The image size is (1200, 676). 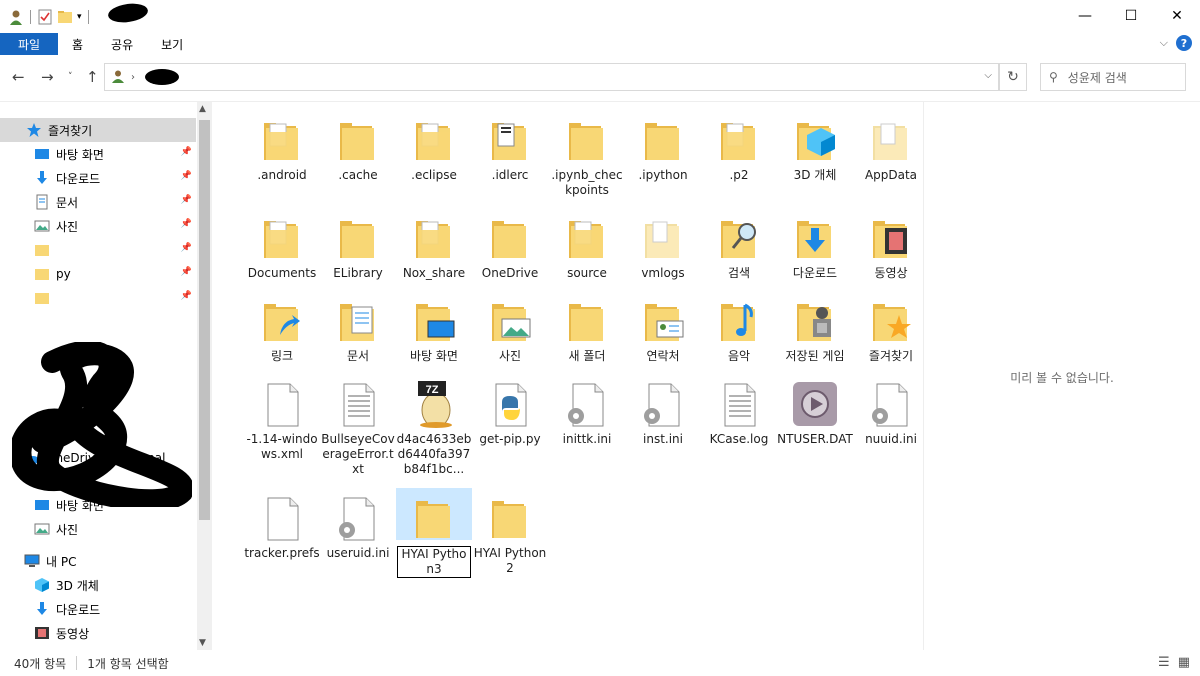 I want to click on user-folder-icon, so click(x=16, y=17).